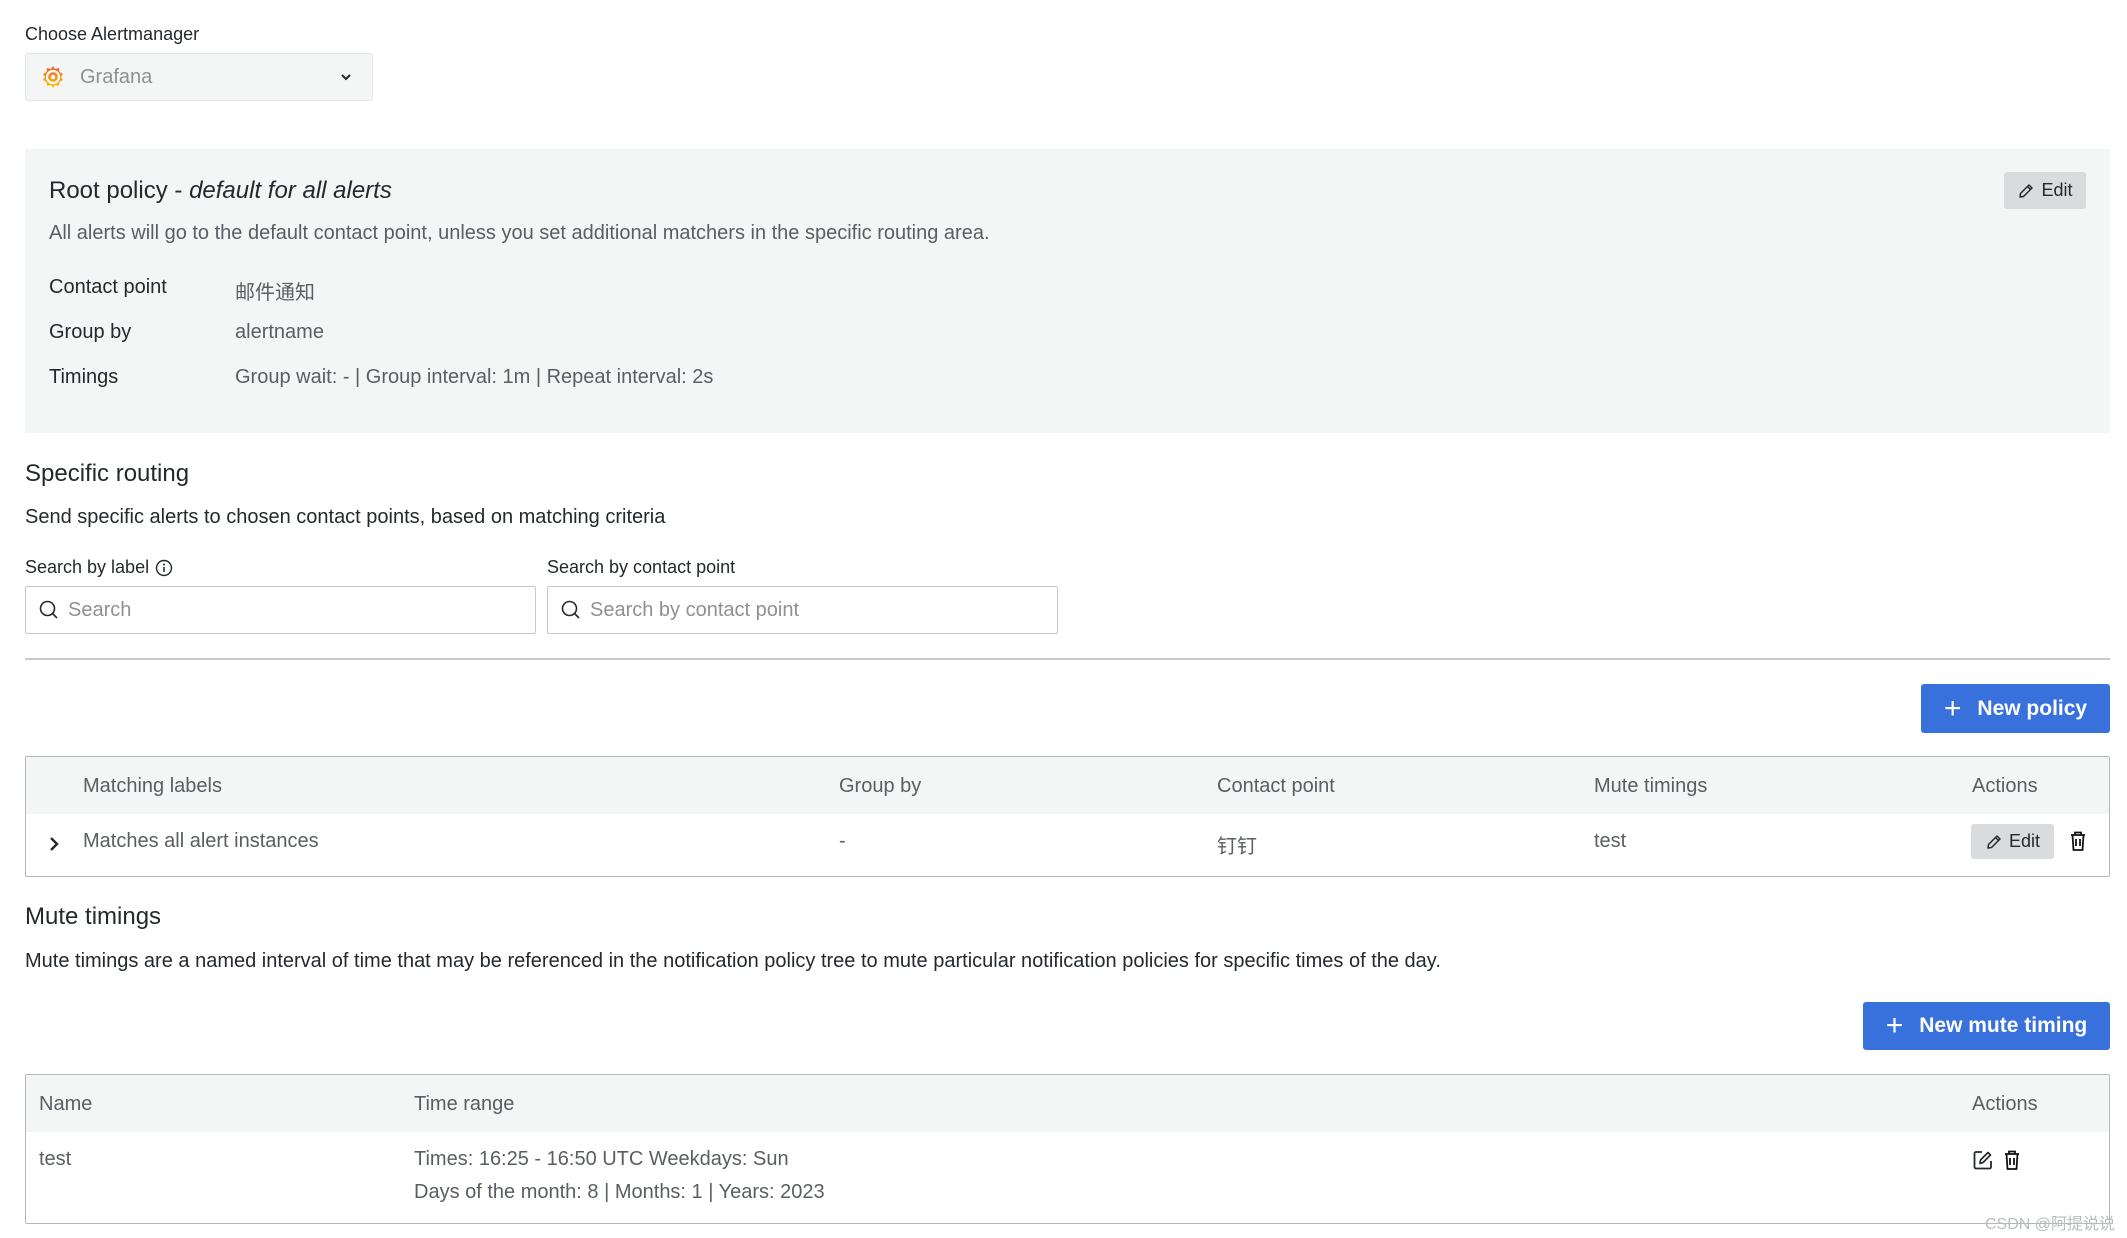  I want to click on root-policy-title: Root policy - default for all alerts, so click(220, 191).